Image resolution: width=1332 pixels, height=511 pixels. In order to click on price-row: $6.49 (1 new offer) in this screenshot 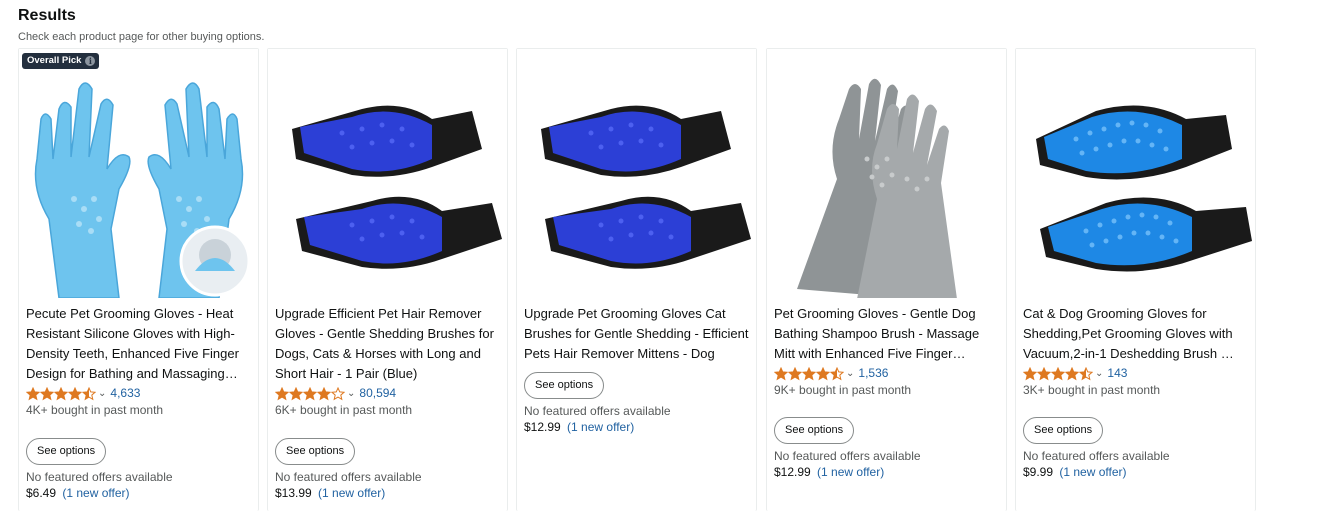, I will do `click(138, 493)`.